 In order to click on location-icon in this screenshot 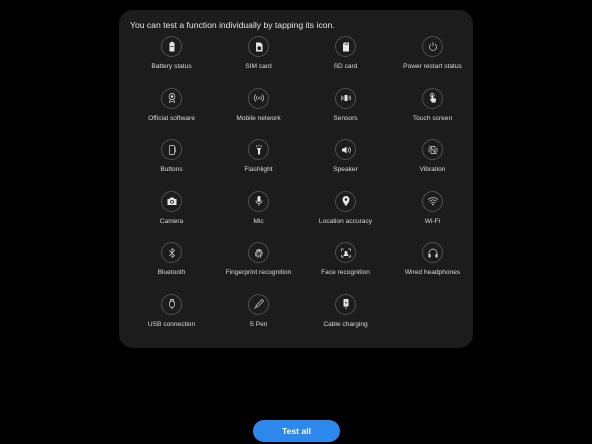, I will do `click(345, 201)`.